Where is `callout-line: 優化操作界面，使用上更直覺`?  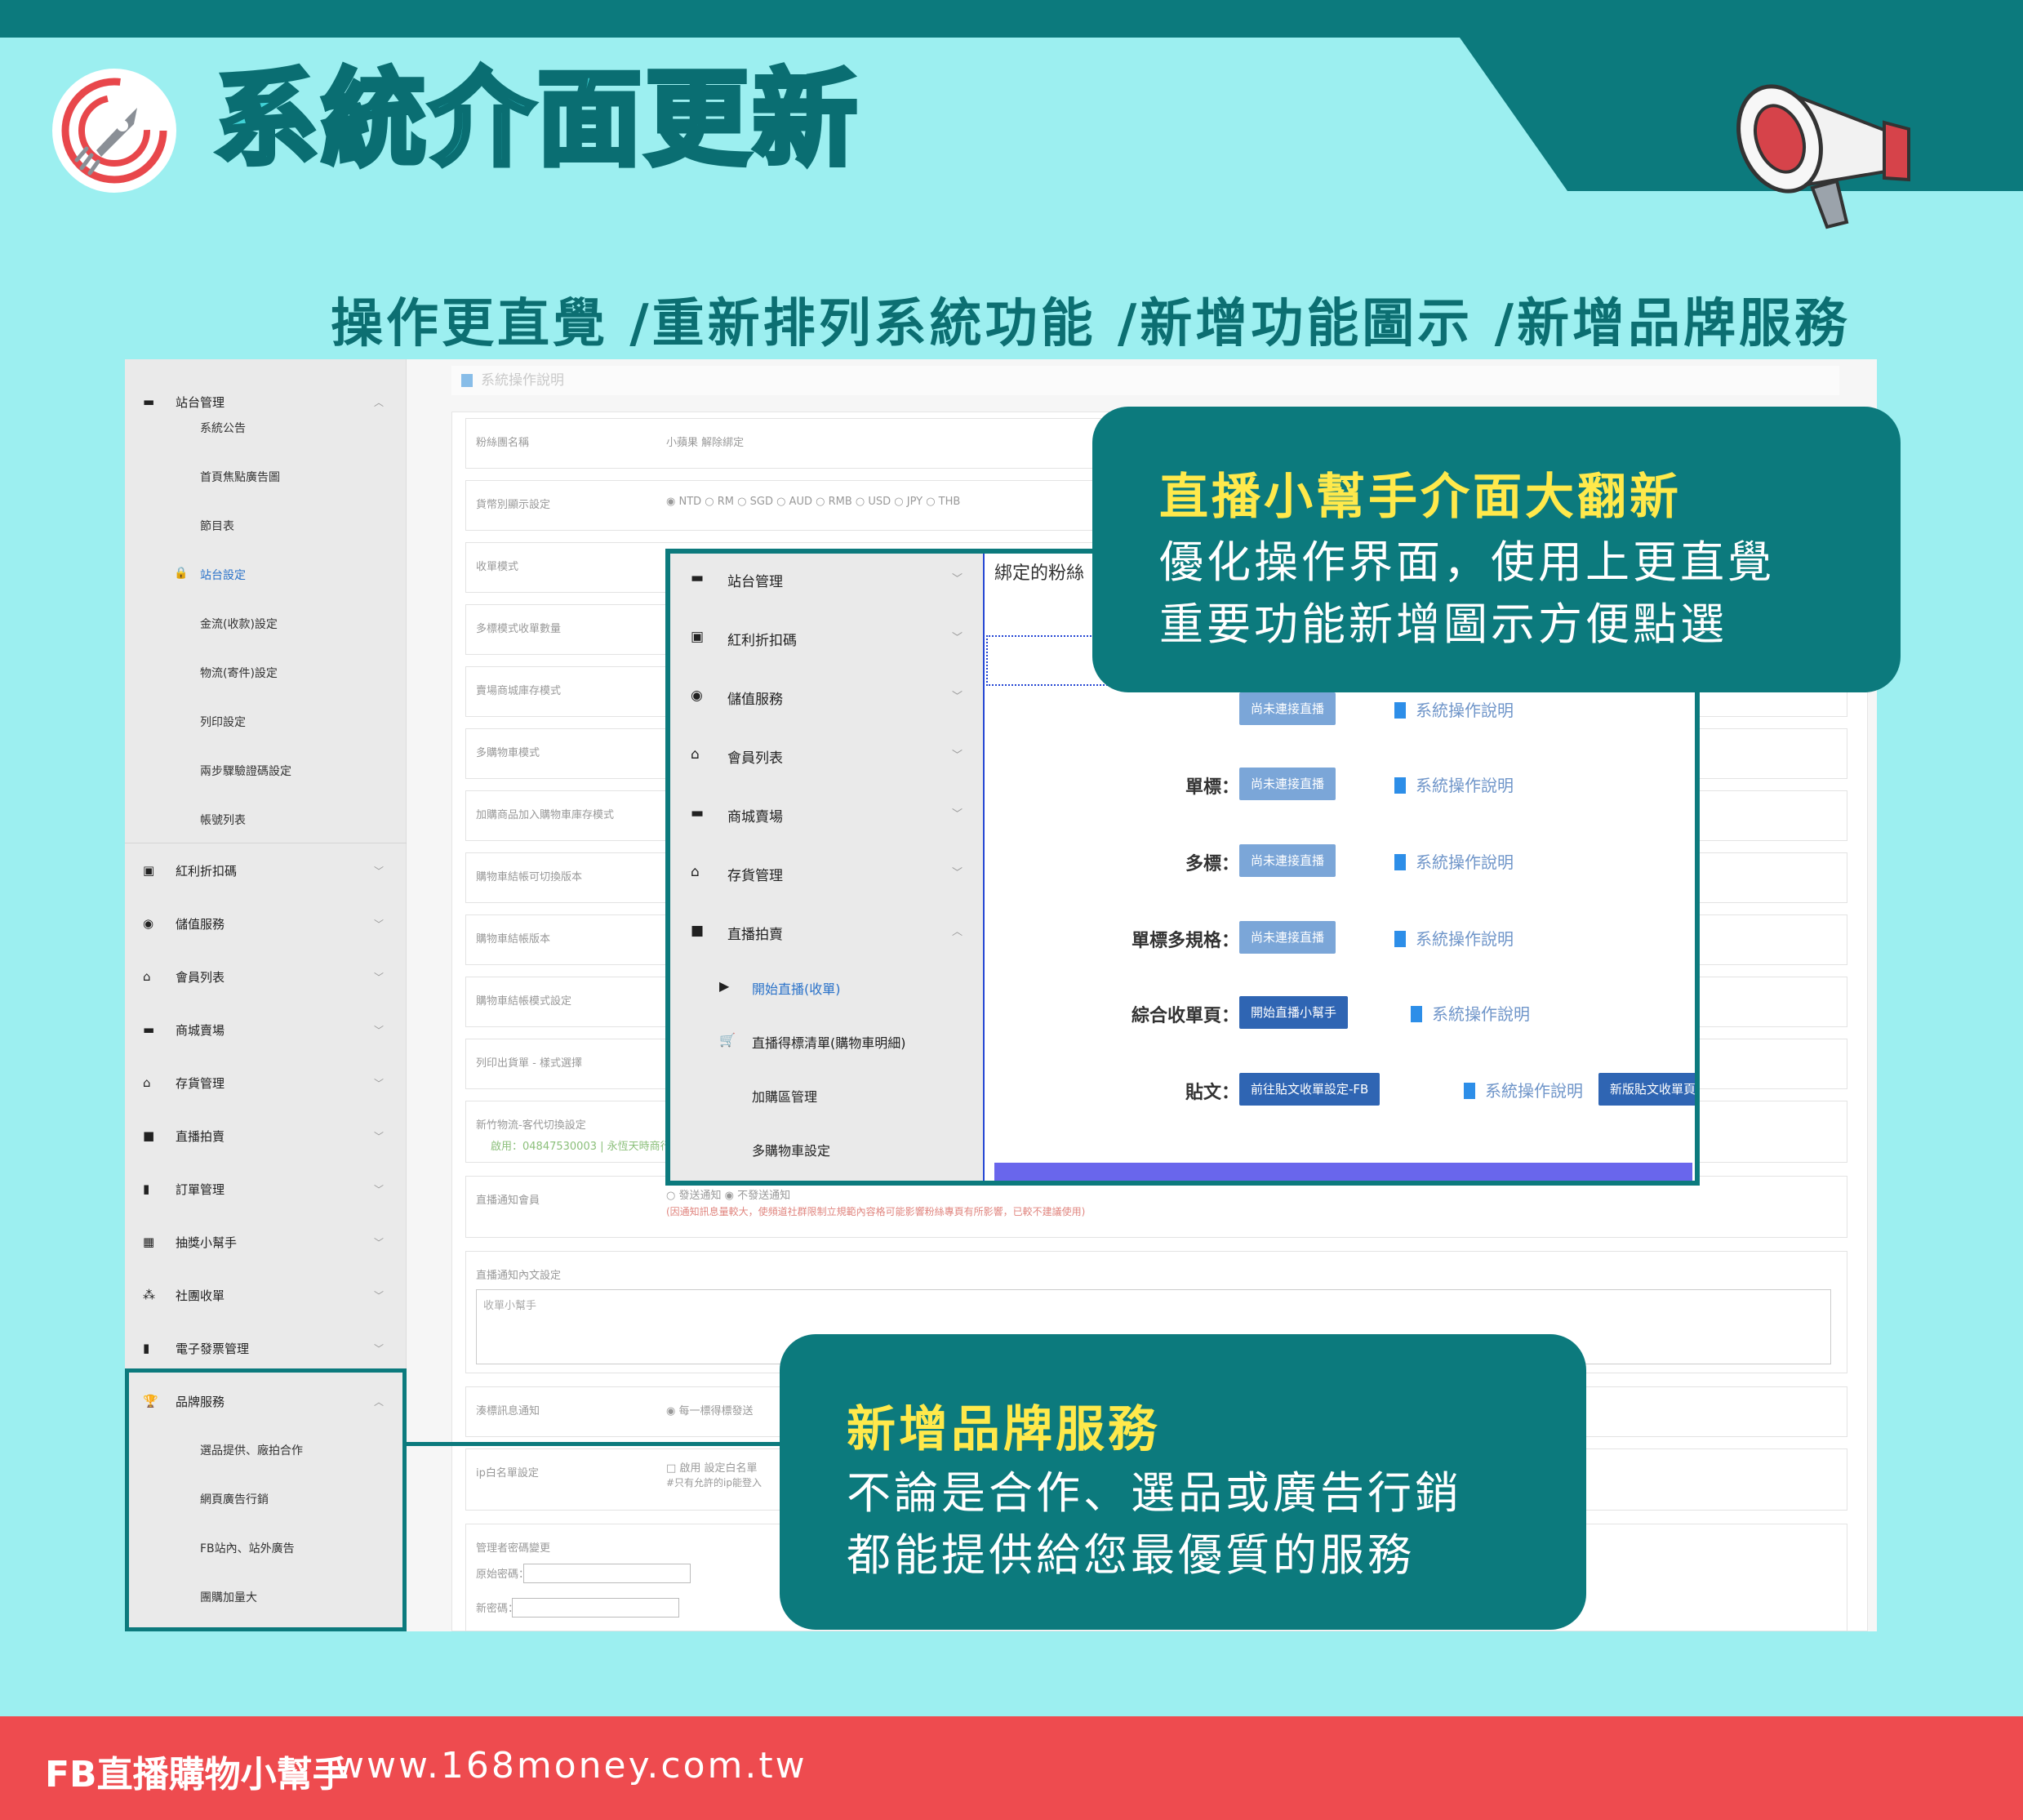
callout-line: 優化操作界面，使用上更直覺 is located at coordinates (1467, 562).